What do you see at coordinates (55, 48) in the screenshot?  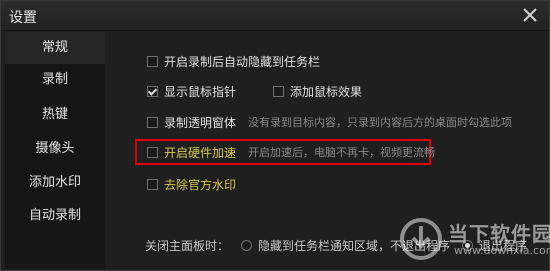 I see `sidebar-item-general: 常规` at bounding box center [55, 48].